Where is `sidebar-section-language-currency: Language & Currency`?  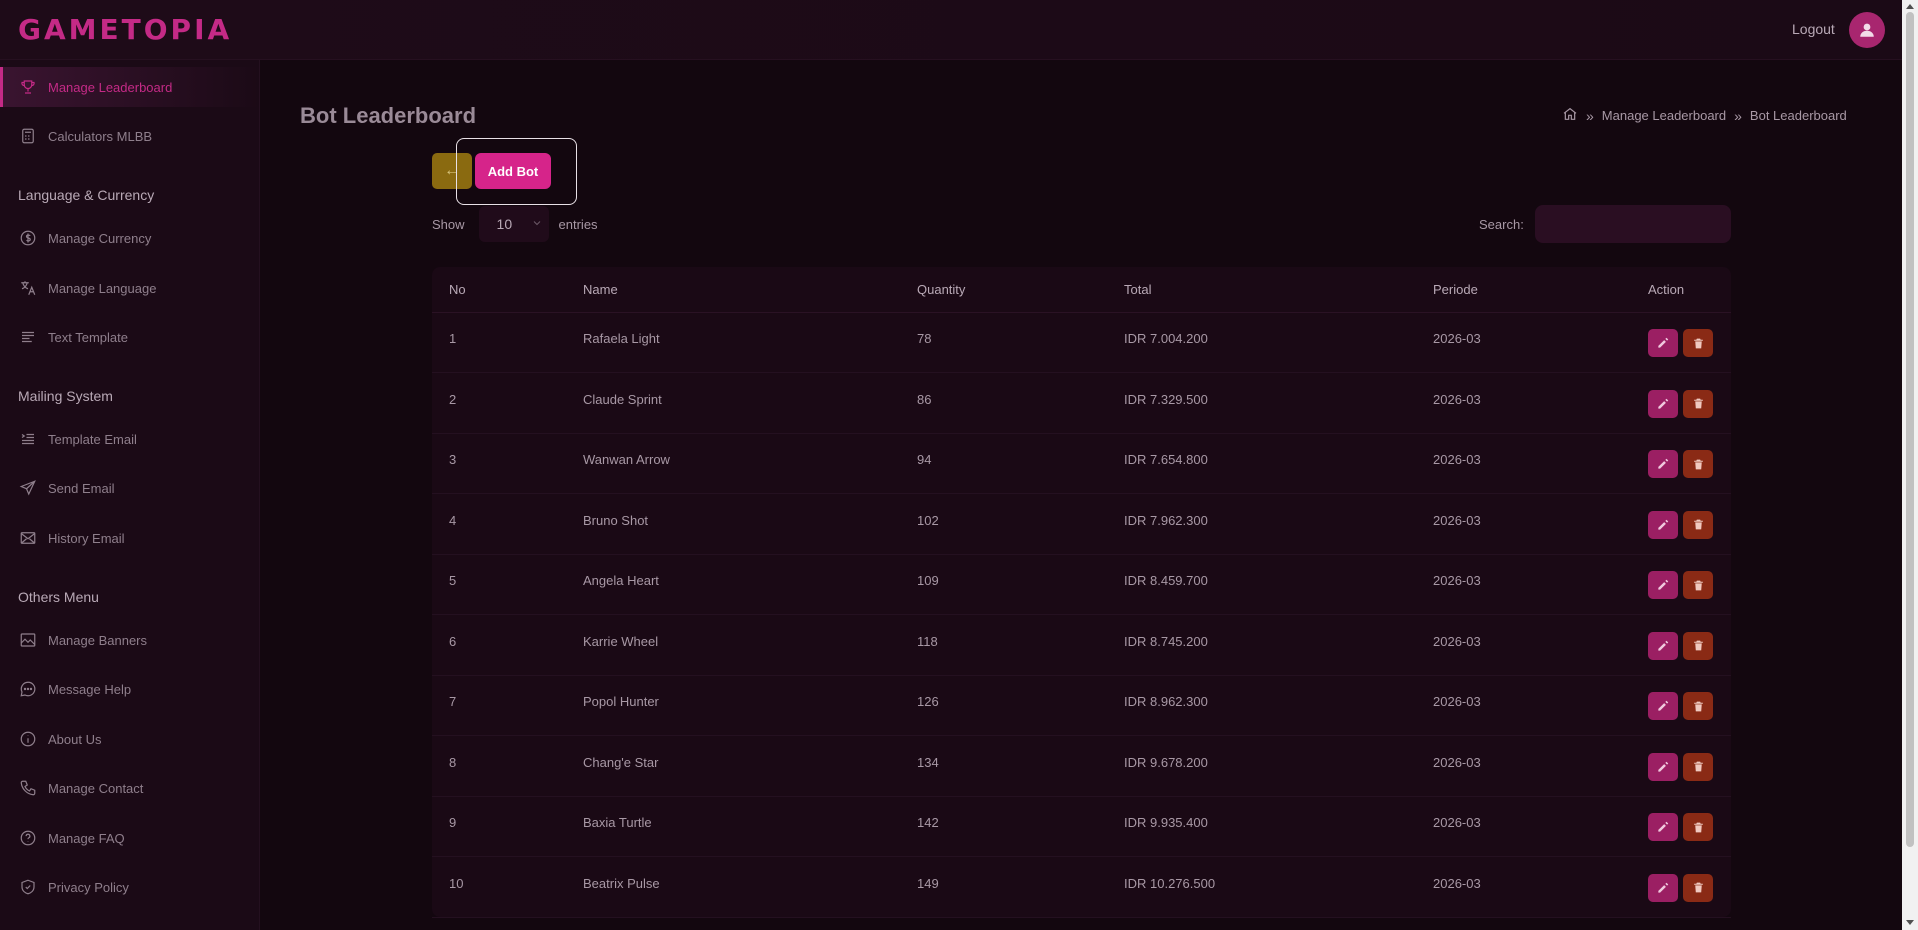
sidebar-section-language-currency: Language & Currency is located at coordinates (86, 195).